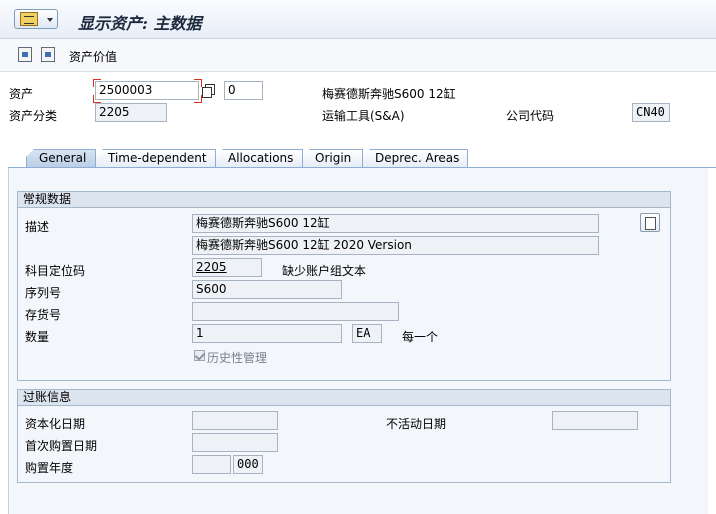  I want to click on long-text-icon, so click(650, 222).